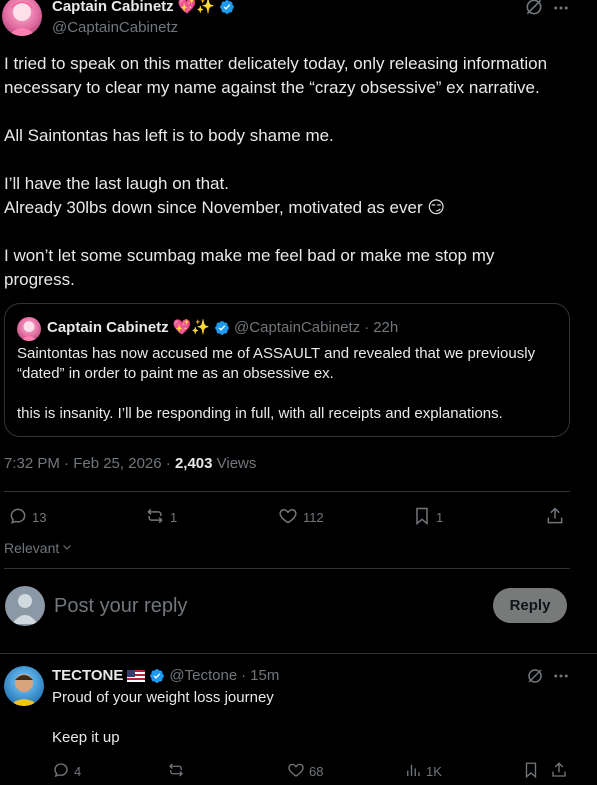  I want to click on quoted-author-name: Captain Cabinetz, so click(108, 327).